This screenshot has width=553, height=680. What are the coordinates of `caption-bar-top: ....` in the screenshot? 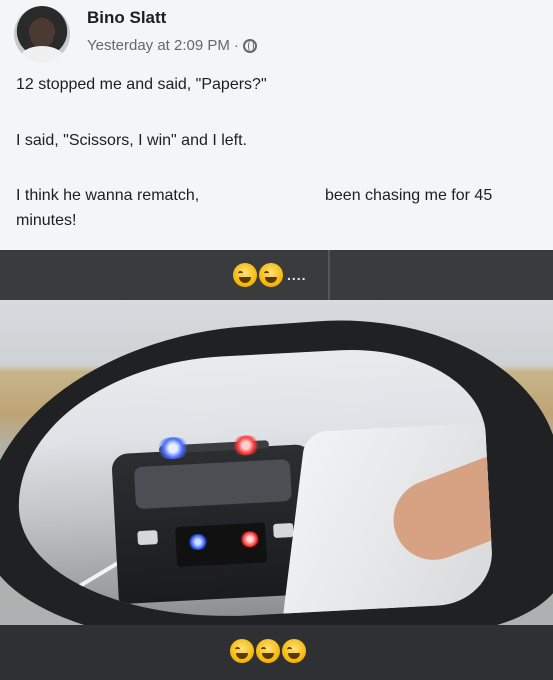 It's located at (276, 275).